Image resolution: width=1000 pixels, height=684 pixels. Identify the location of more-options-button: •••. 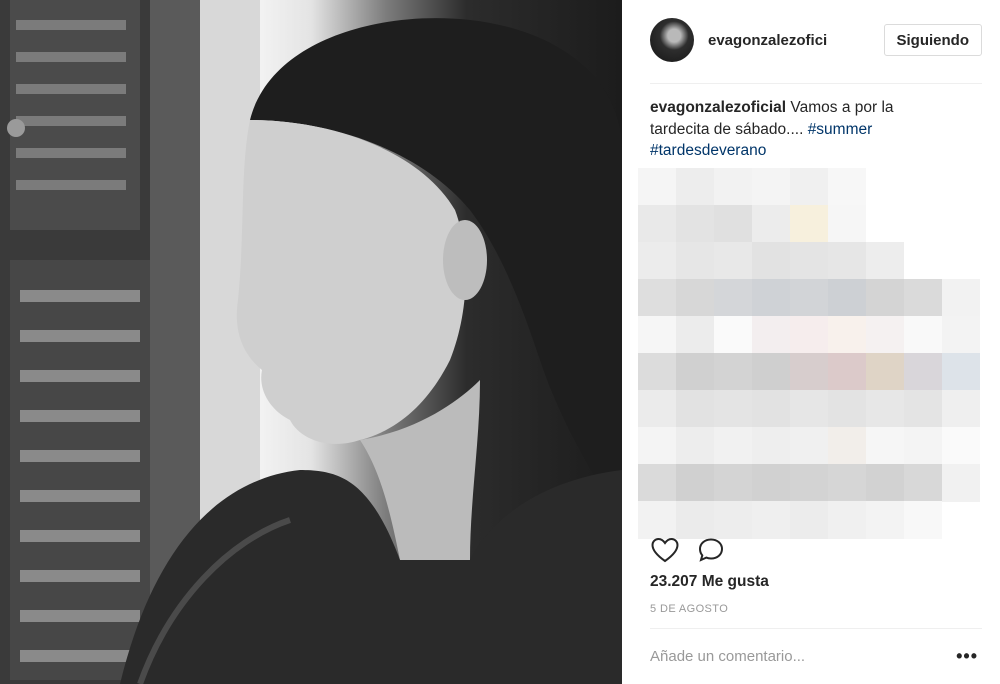
(967, 656).